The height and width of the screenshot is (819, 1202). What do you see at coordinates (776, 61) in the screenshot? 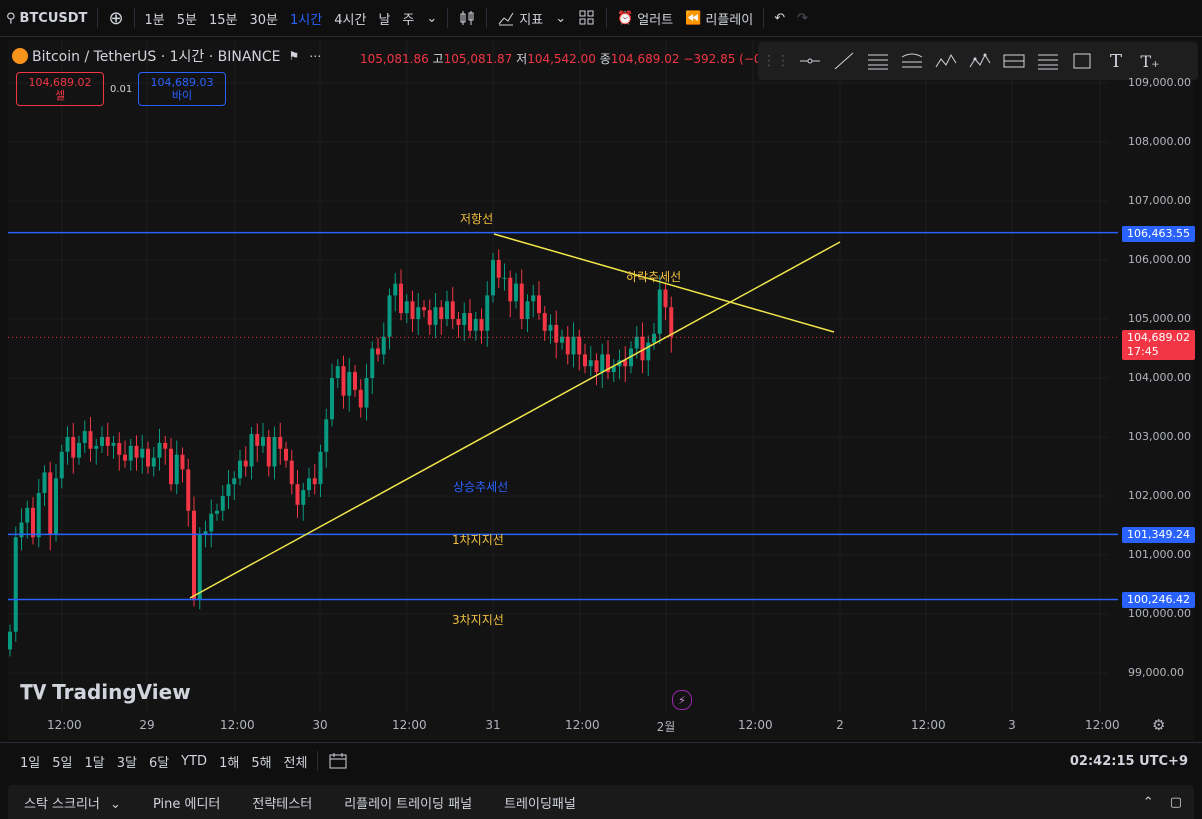
I see `drag-handle: ⋮⋮` at bounding box center [776, 61].